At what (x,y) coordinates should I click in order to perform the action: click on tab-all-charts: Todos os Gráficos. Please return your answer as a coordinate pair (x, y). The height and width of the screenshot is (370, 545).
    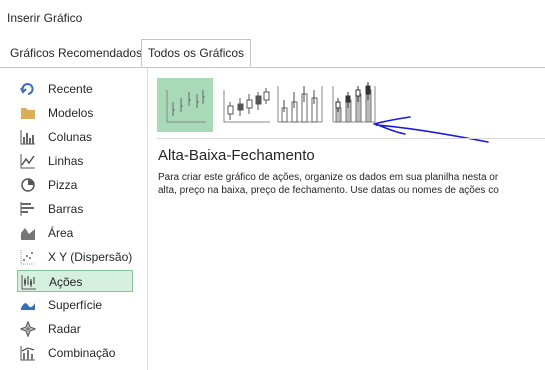
    Looking at the image, I should click on (196, 53).